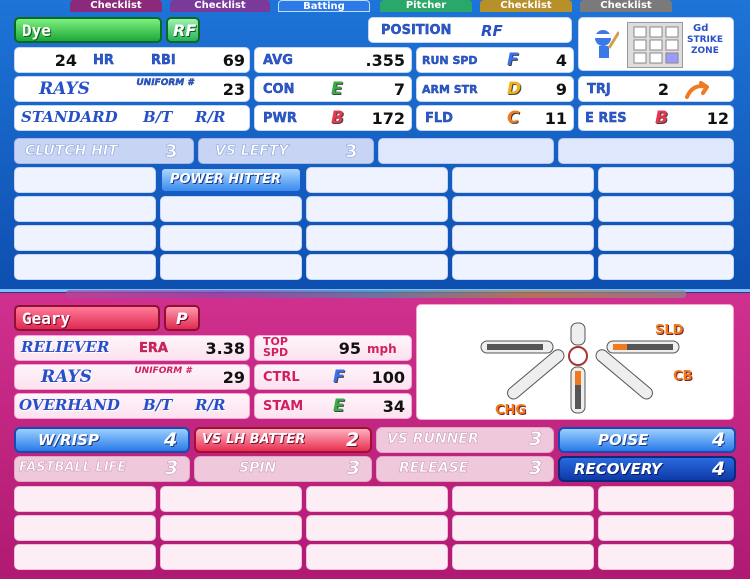  Describe the element at coordinates (102, 440) in the screenshot. I see `ability-w-risp: W/RISP 4` at that location.